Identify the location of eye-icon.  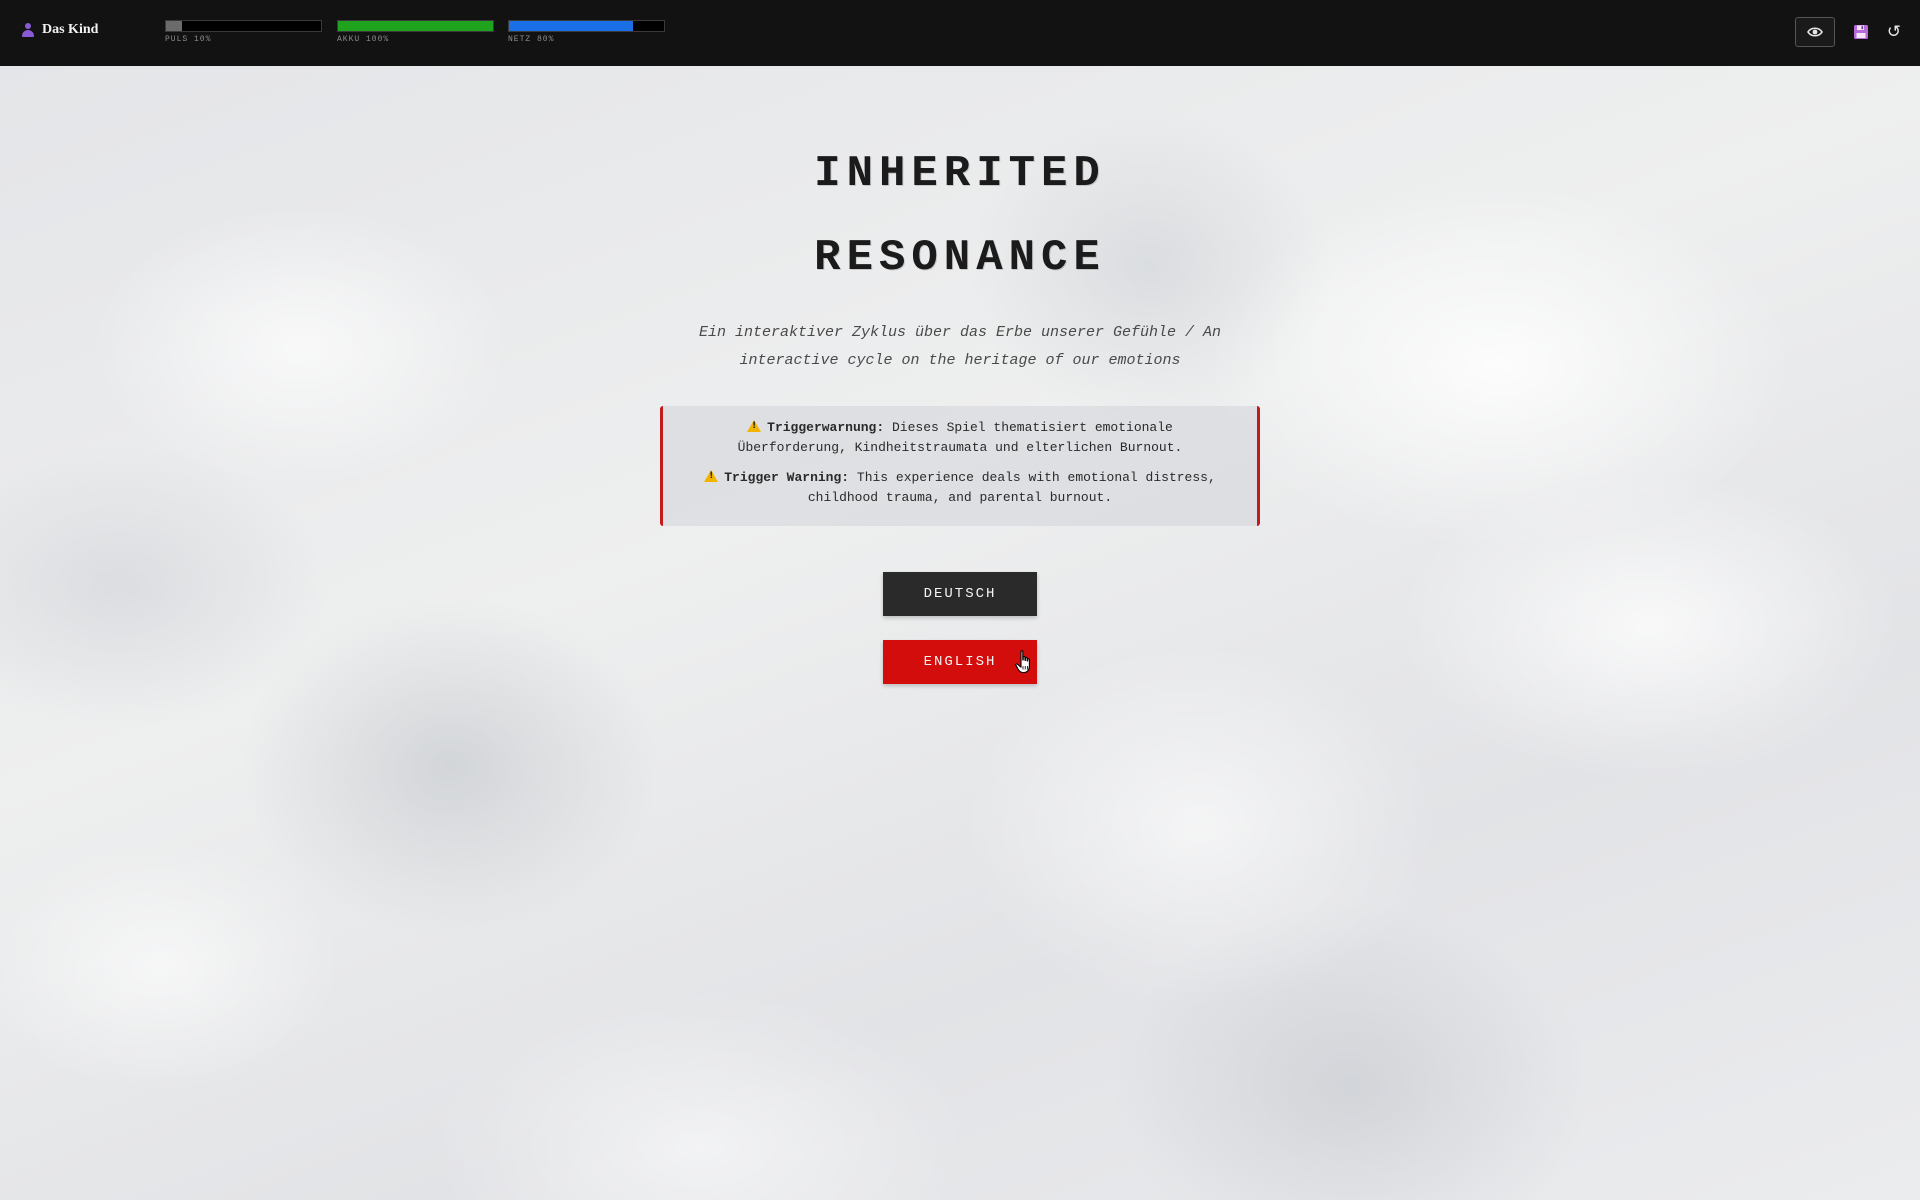
(1815, 32).